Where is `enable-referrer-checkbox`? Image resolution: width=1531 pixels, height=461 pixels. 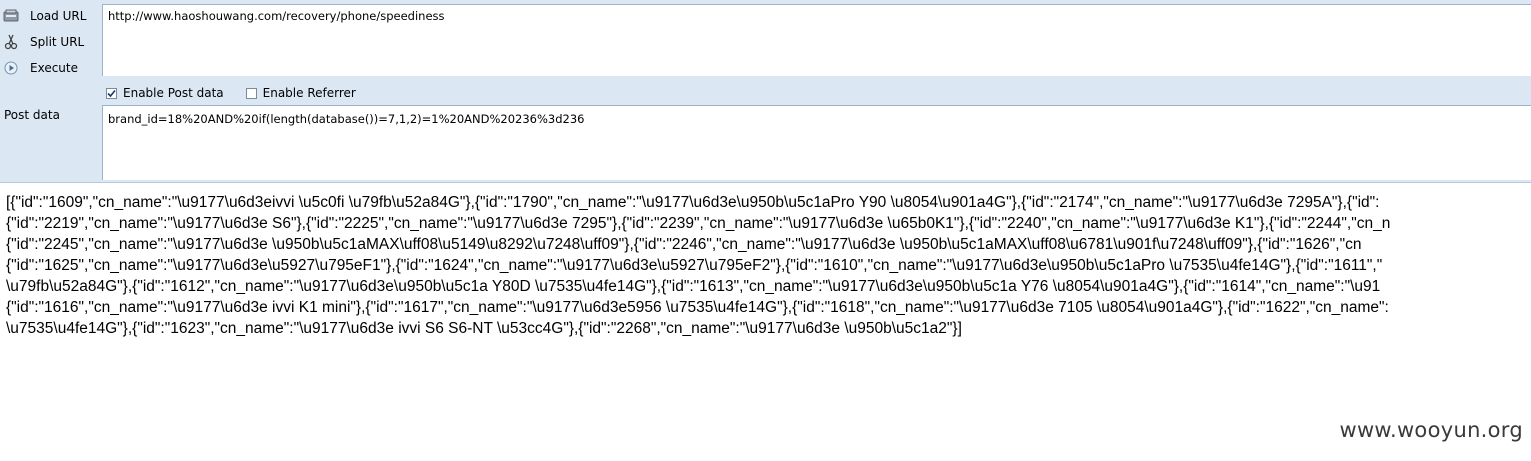 enable-referrer-checkbox is located at coordinates (251, 93).